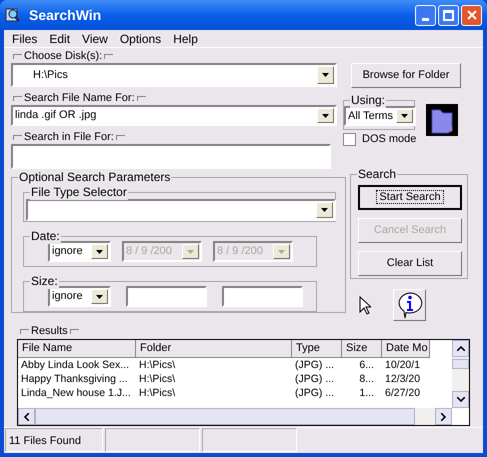 Image resolution: width=487 pixels, height=457 pixels. I want to click on using-combo: All Terms, so click(380, 116).